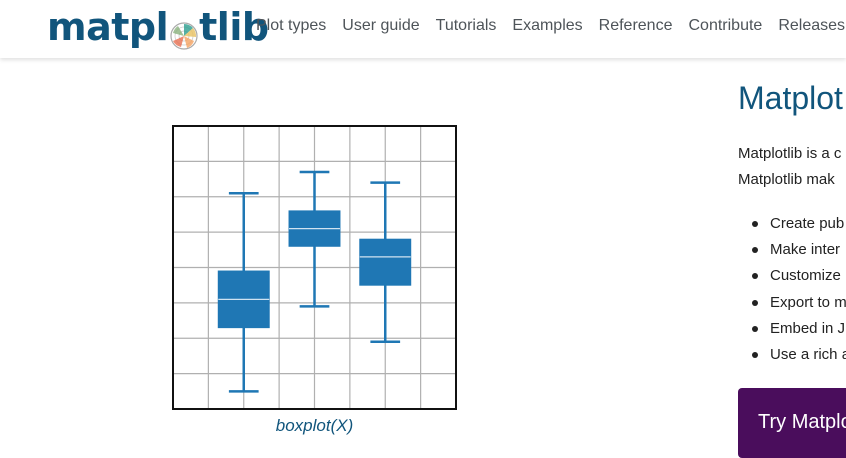 The image size is (846, 458). What do you see at coordinates (636, 26) in the screenshot?
I see `nav-reference: Reference` at bounding box center [636, 26].